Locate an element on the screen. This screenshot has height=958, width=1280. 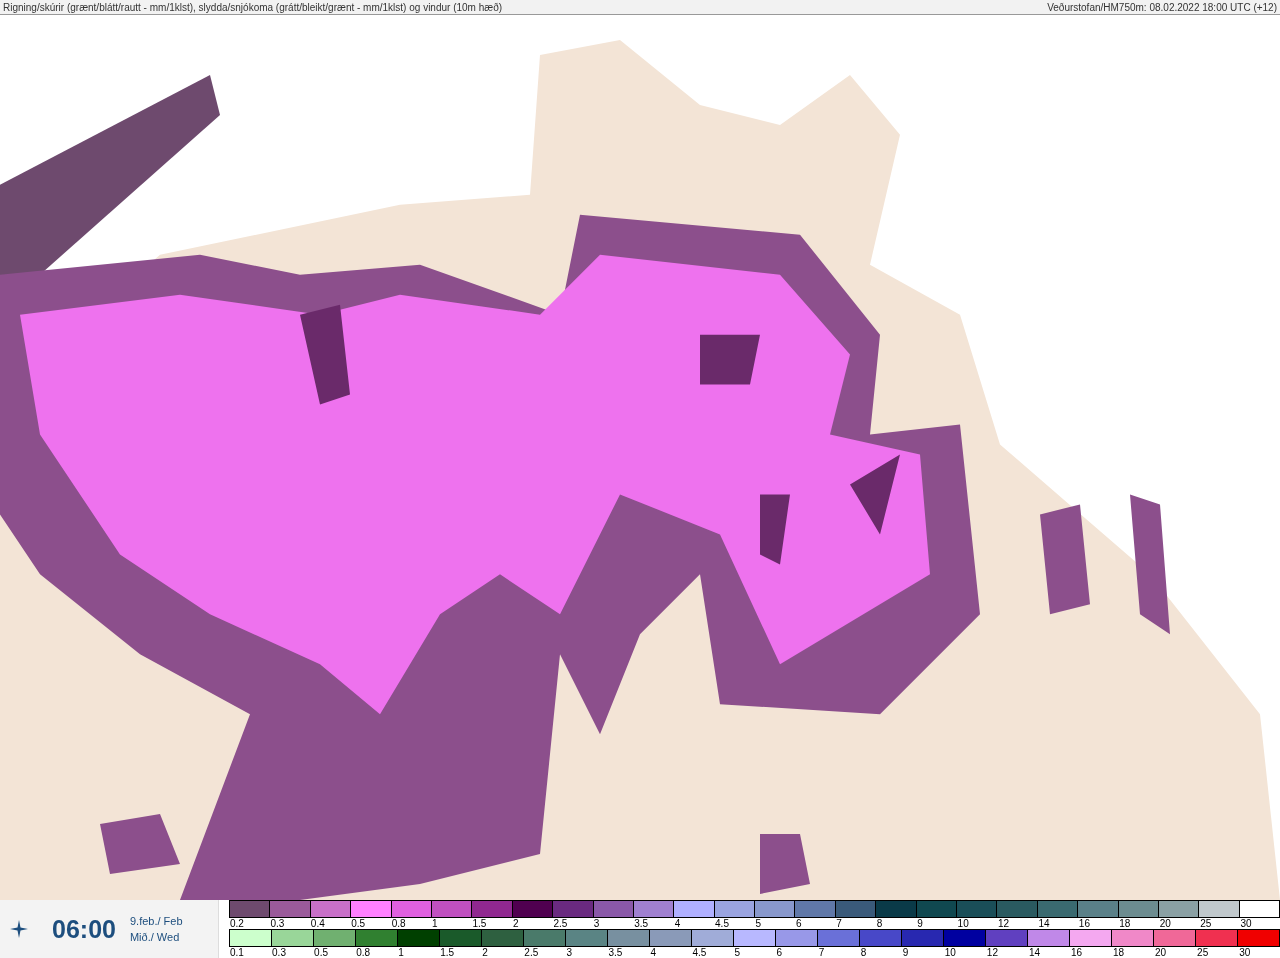
legend-label: 0.2 is located at coordinates (237, 923).